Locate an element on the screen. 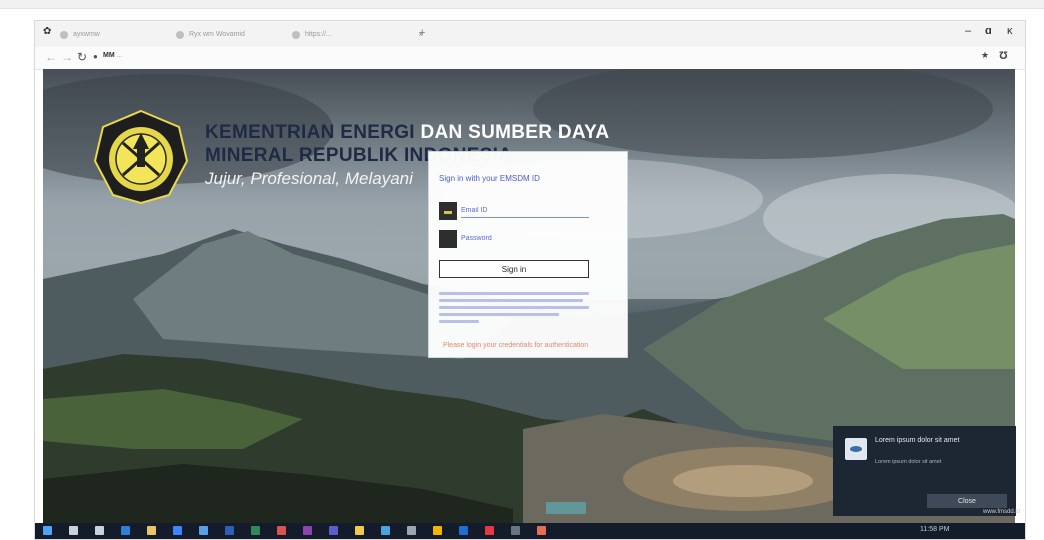  notification-body: Lorem ipsum dolor sit amet is located at coordinates (908, 462).